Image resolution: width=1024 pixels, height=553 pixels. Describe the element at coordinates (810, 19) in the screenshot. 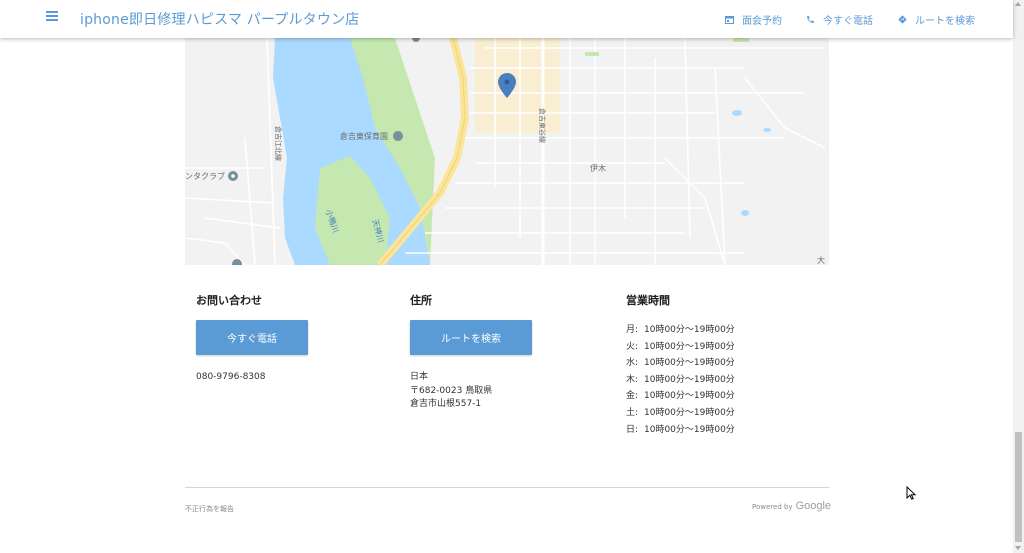

I see `phone-icon` at that location.